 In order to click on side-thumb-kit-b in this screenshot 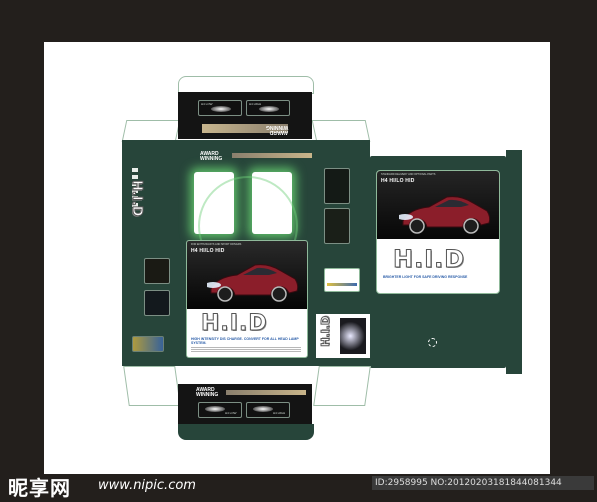, I will do `click(337, 226)`.